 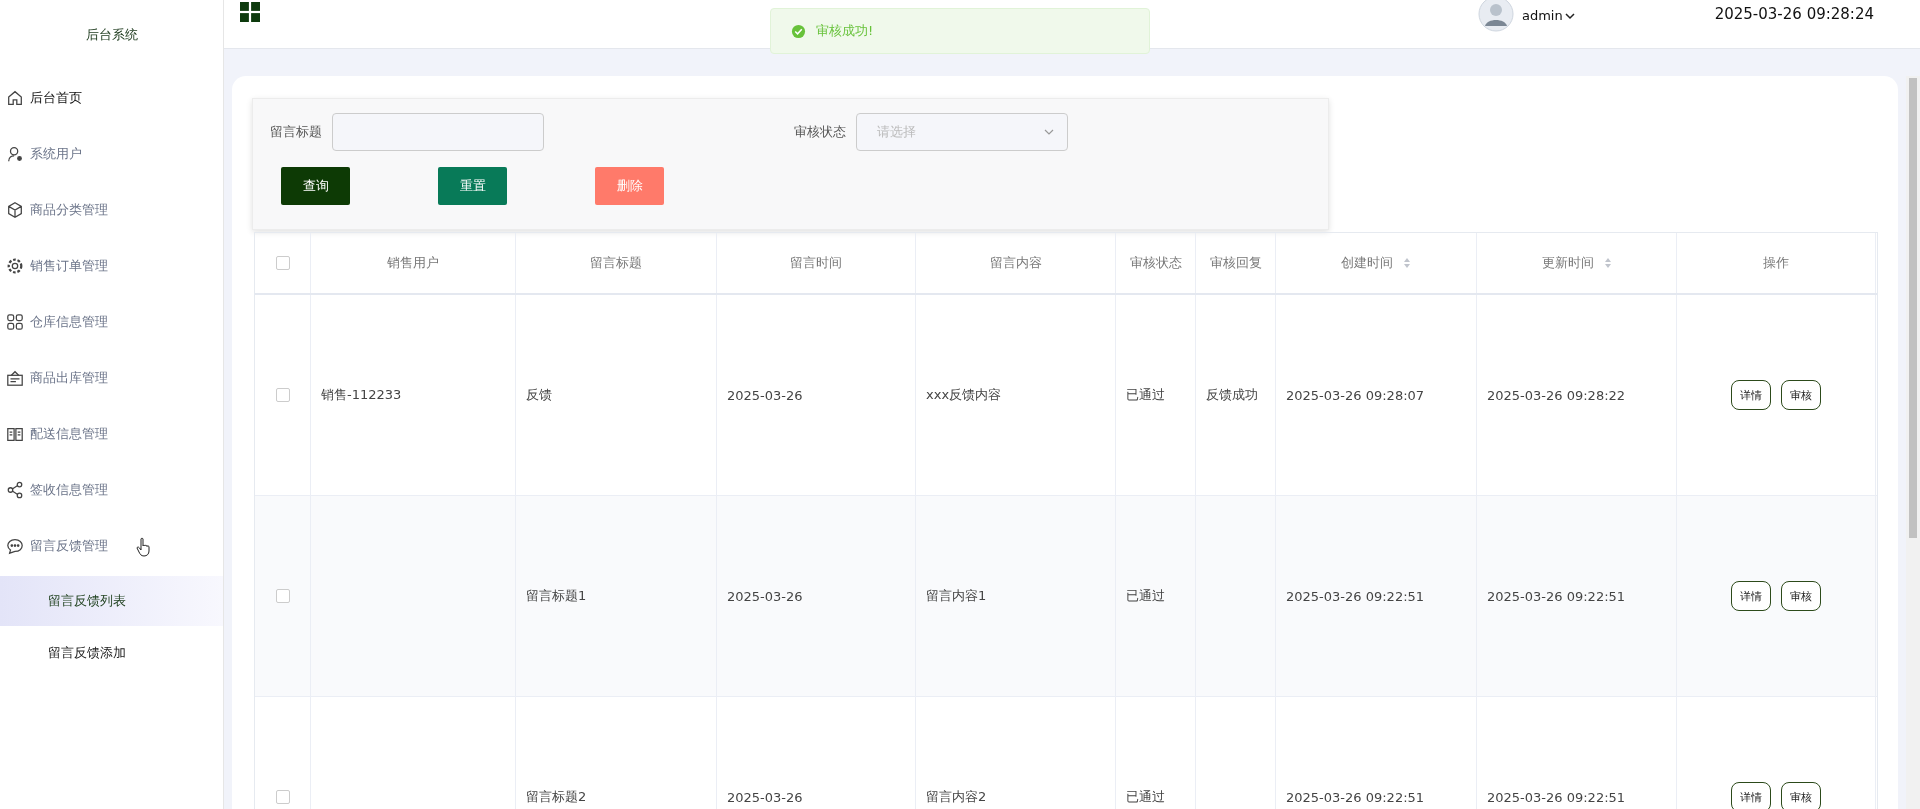 I want to click on table-cell: 反馈成功, so click(x=1232, y=395).